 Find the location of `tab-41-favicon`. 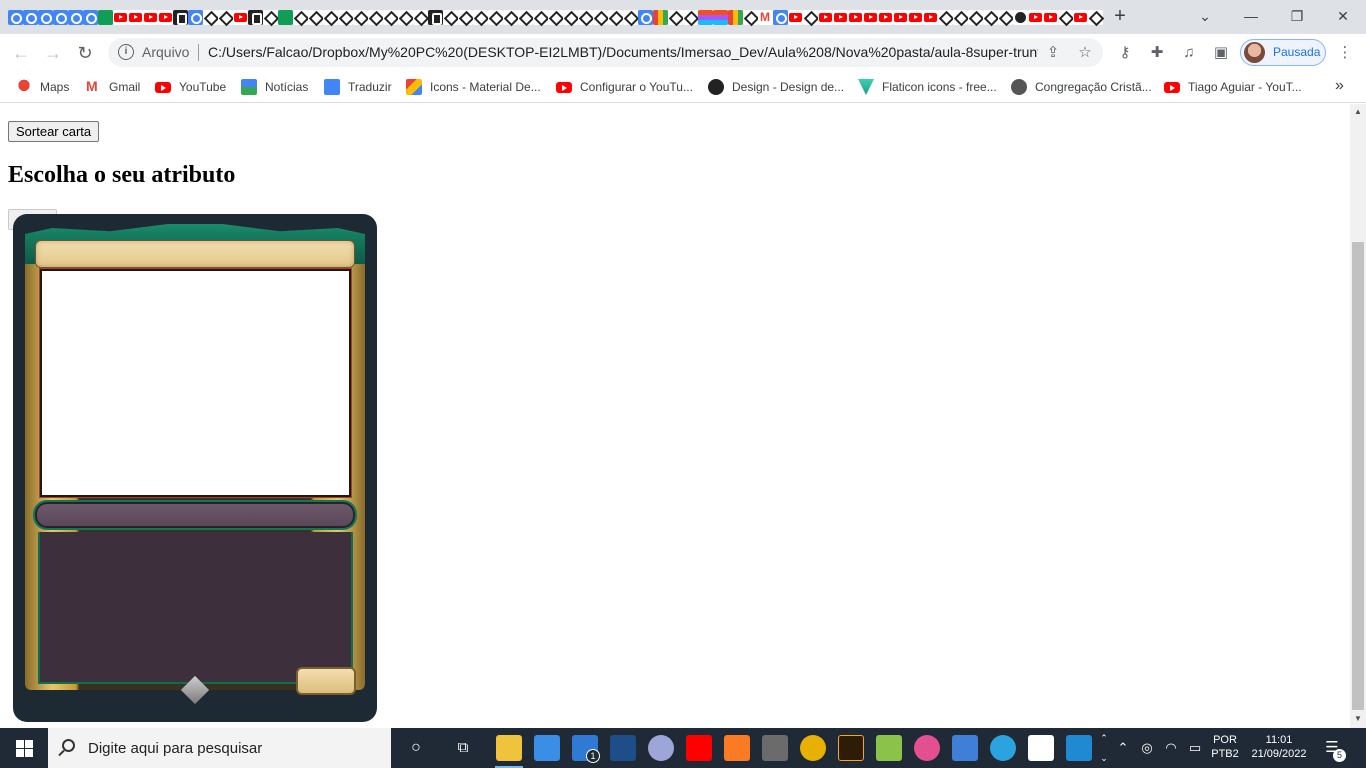

tab-41-favicon is located at coordinates (630, 17).